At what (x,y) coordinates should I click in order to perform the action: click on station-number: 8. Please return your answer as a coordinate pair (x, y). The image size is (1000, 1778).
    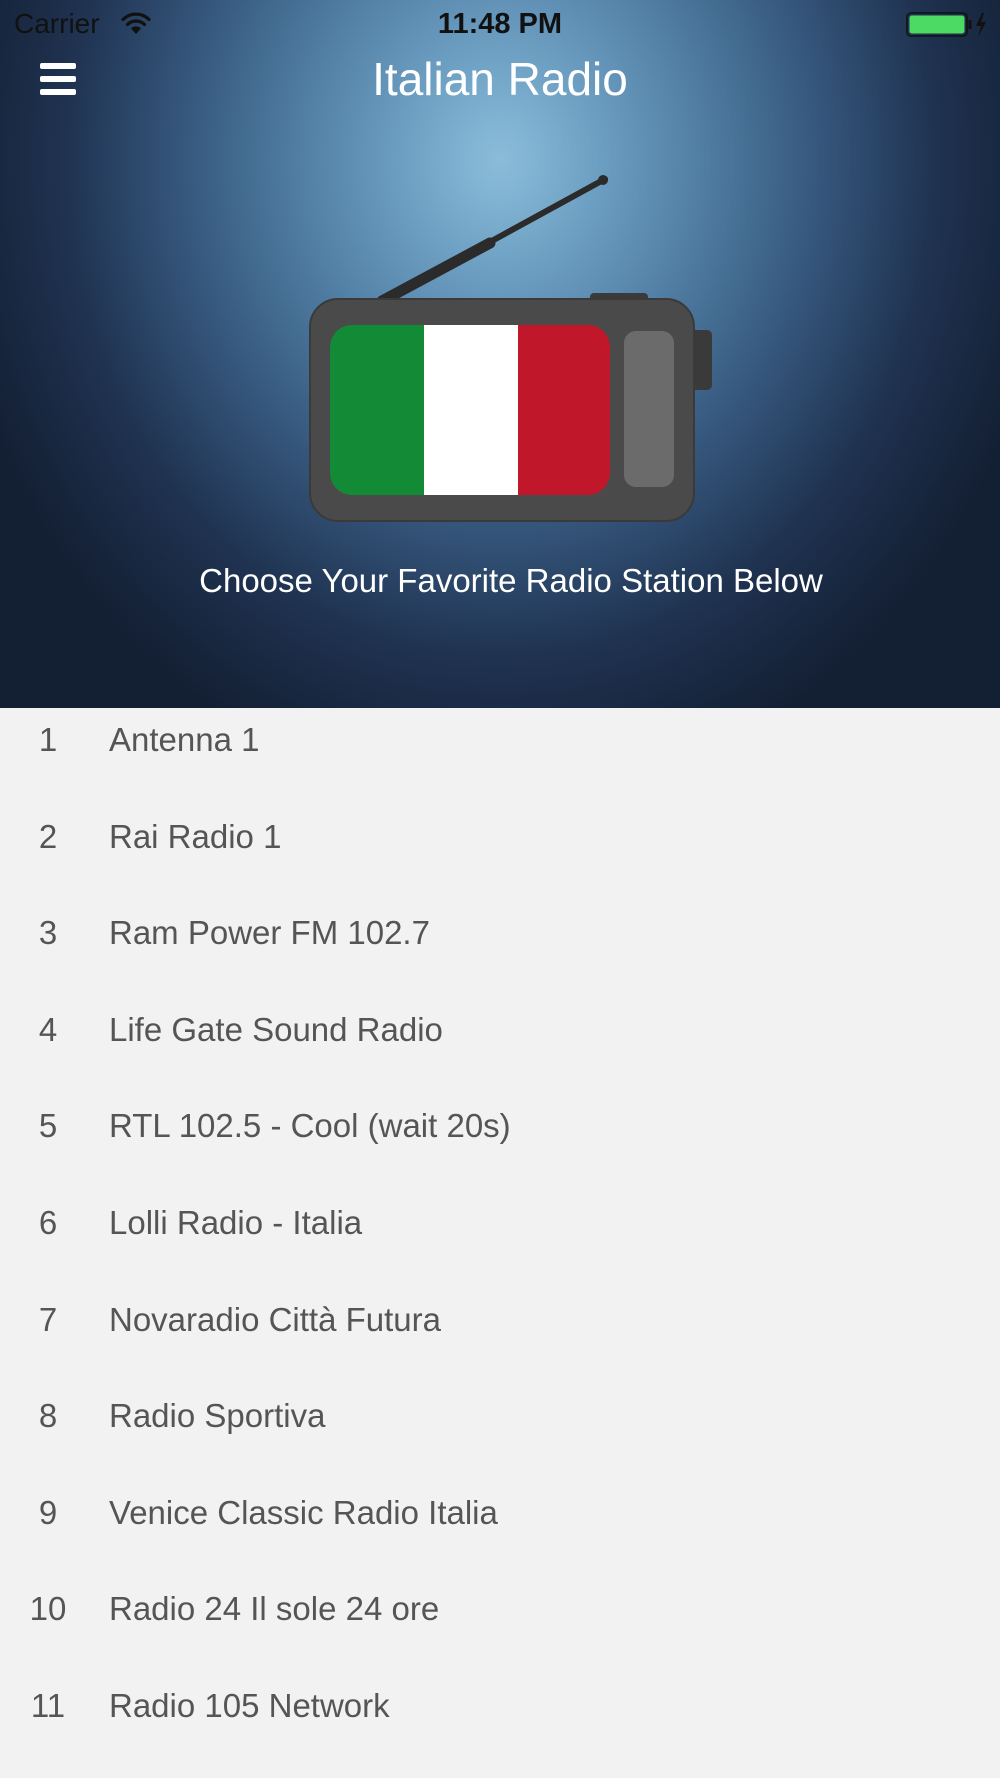
    Looking at the image, I should click on (48, 1416).